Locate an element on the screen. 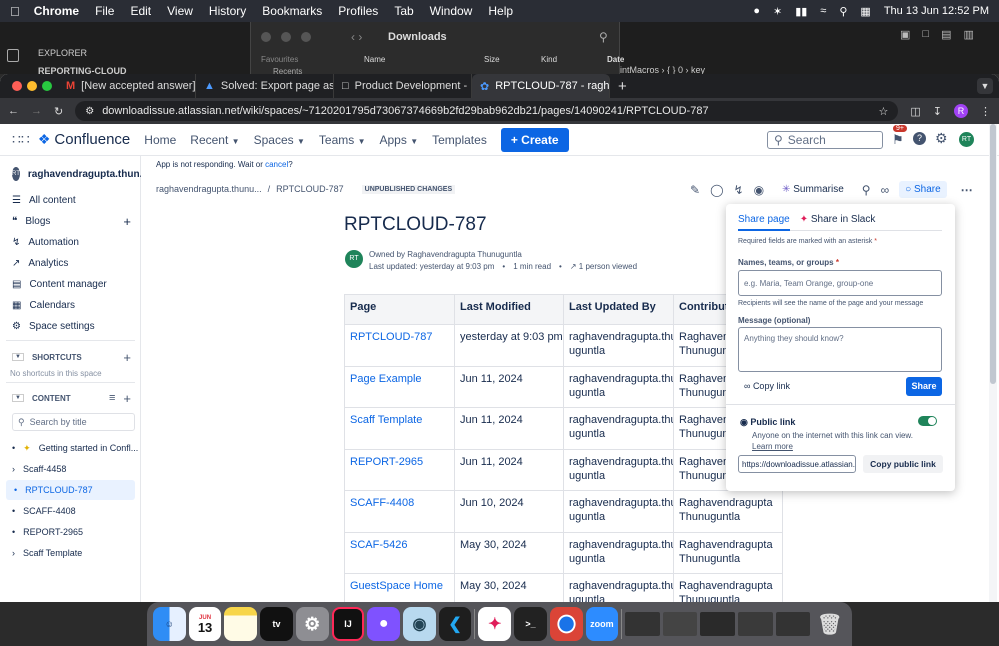  sidebar-item-all-content: ☰ All content is located at coordinates (70, 200).